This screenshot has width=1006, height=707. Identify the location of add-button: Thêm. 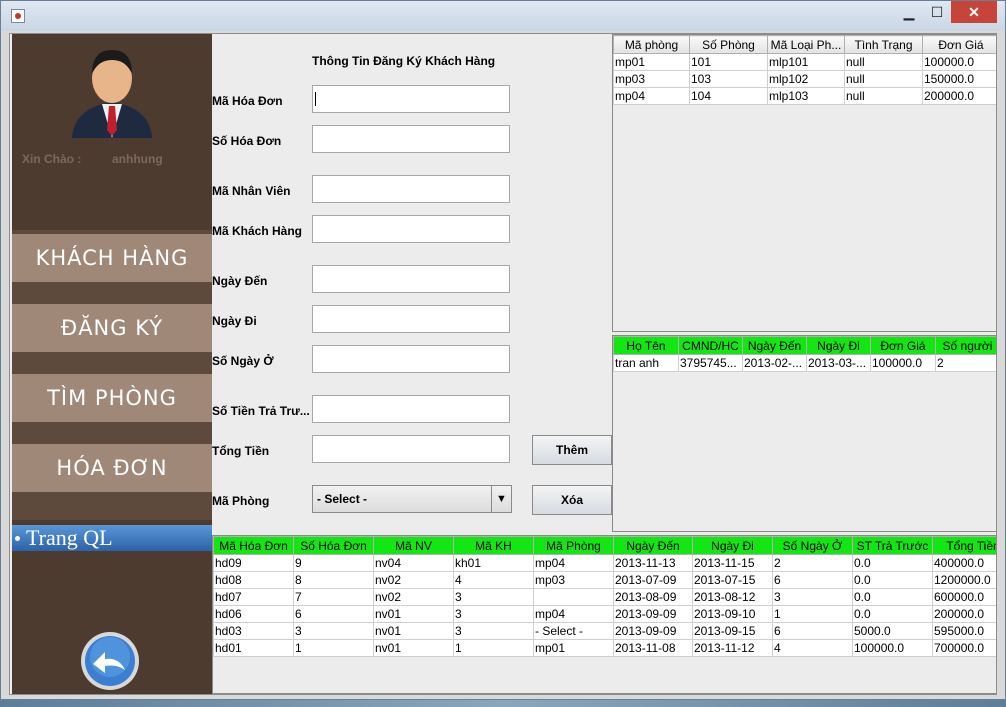
(572, 450).